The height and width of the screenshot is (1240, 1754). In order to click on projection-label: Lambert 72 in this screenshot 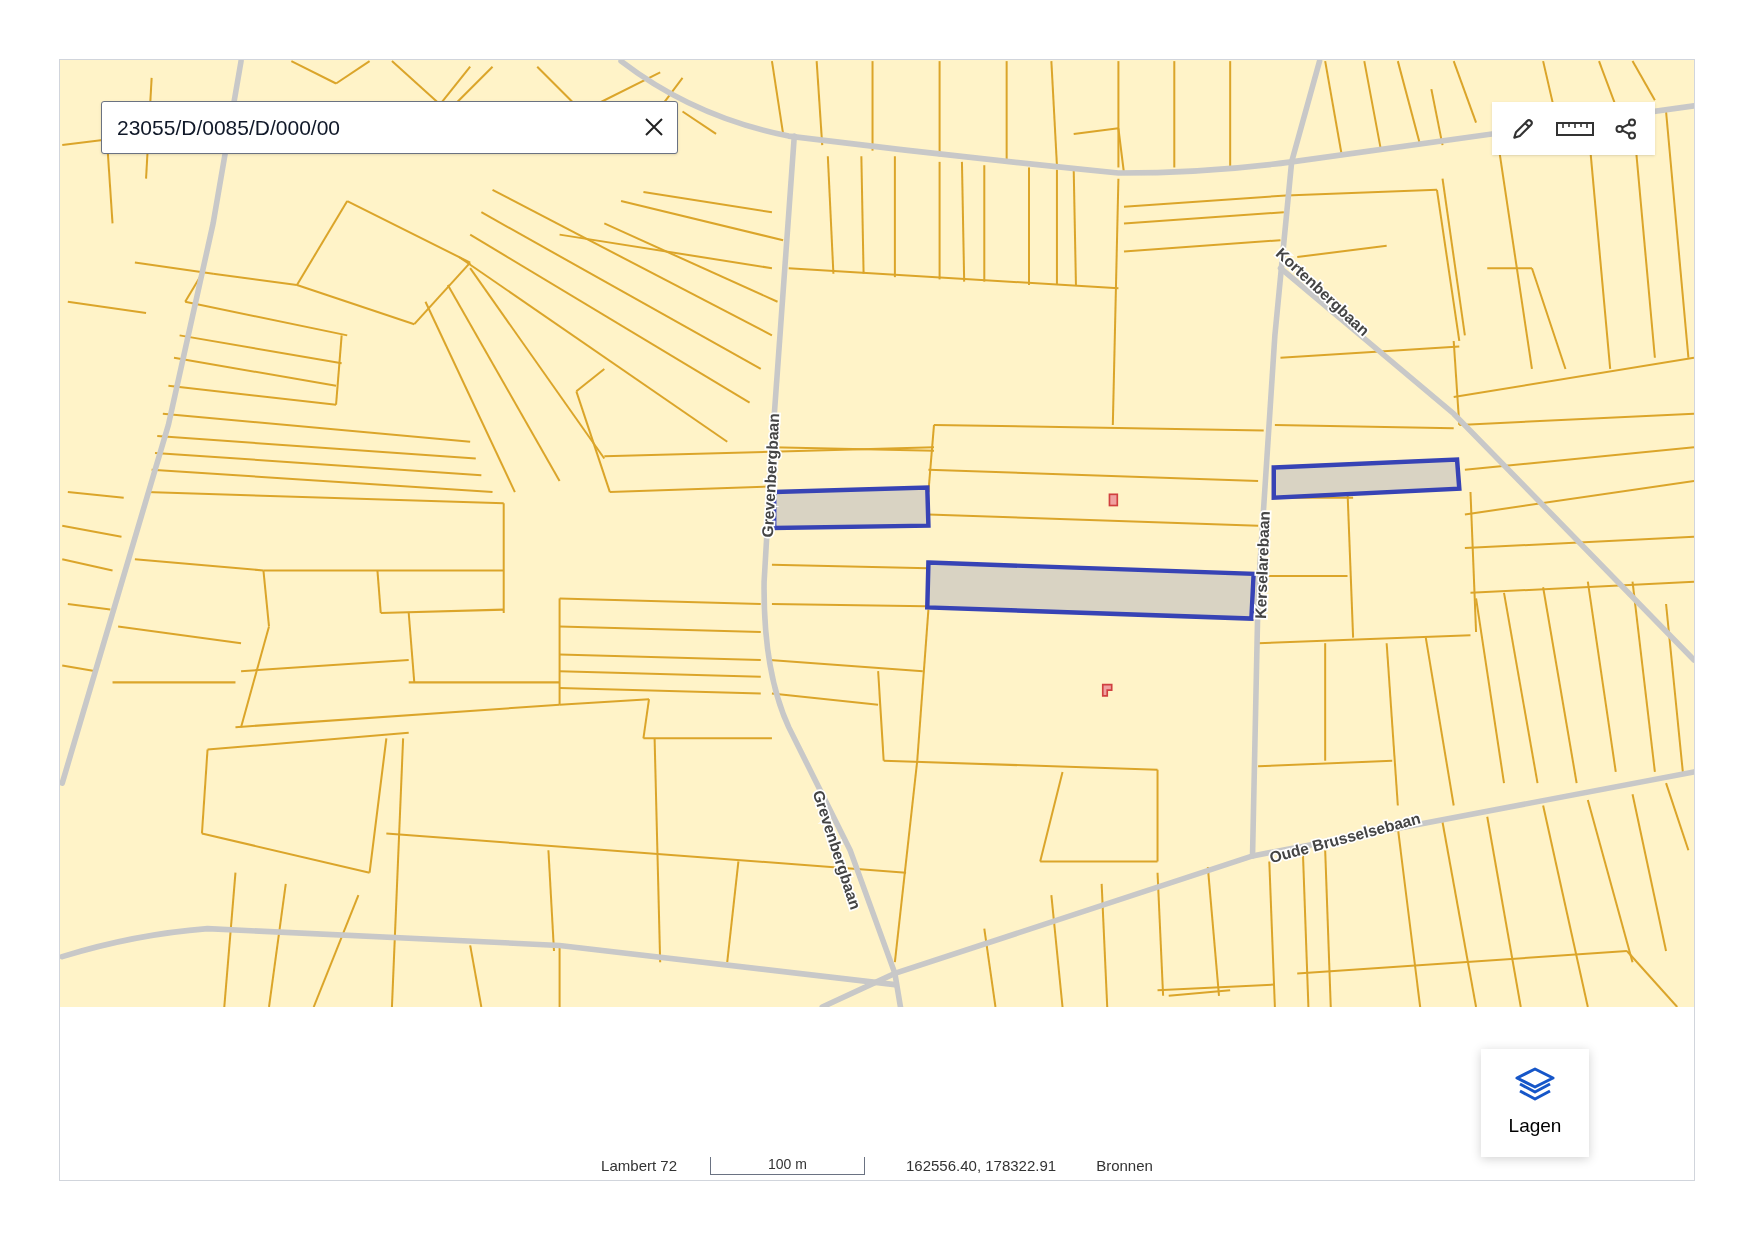, I will do `click(639, 1166)`.